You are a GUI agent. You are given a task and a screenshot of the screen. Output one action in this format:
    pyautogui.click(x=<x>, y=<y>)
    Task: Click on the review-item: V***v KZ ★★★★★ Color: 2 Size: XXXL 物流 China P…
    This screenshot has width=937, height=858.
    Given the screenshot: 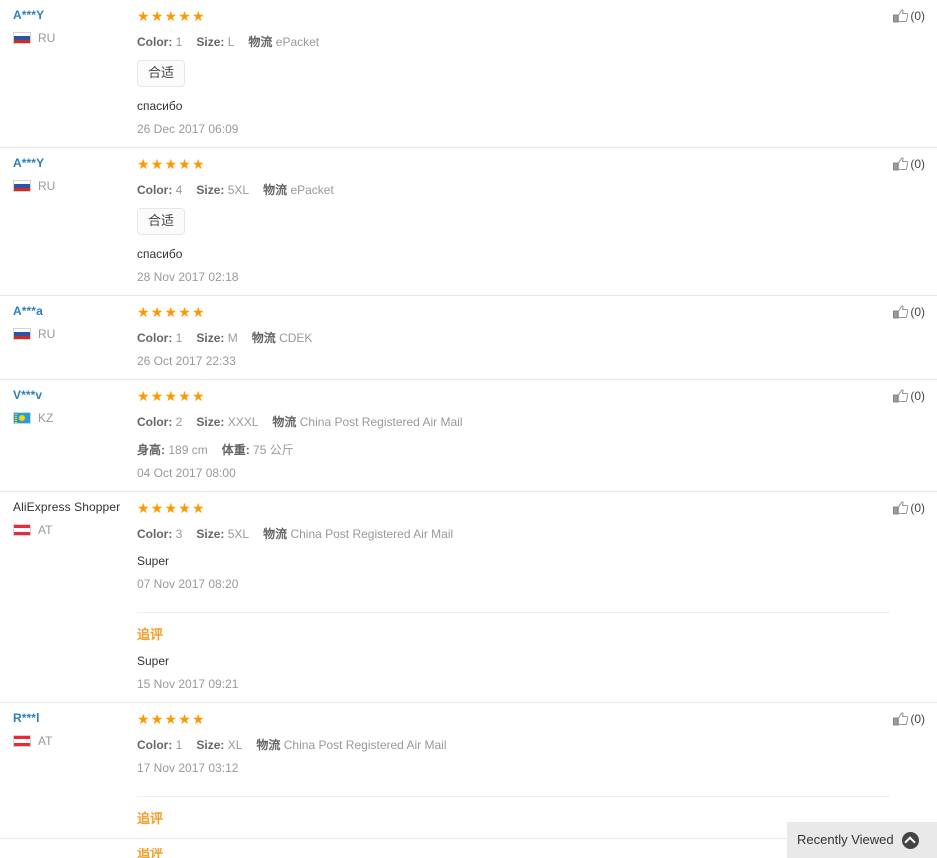 What is the action you would take?
    pyautogui.click(x=468, y=435)
    